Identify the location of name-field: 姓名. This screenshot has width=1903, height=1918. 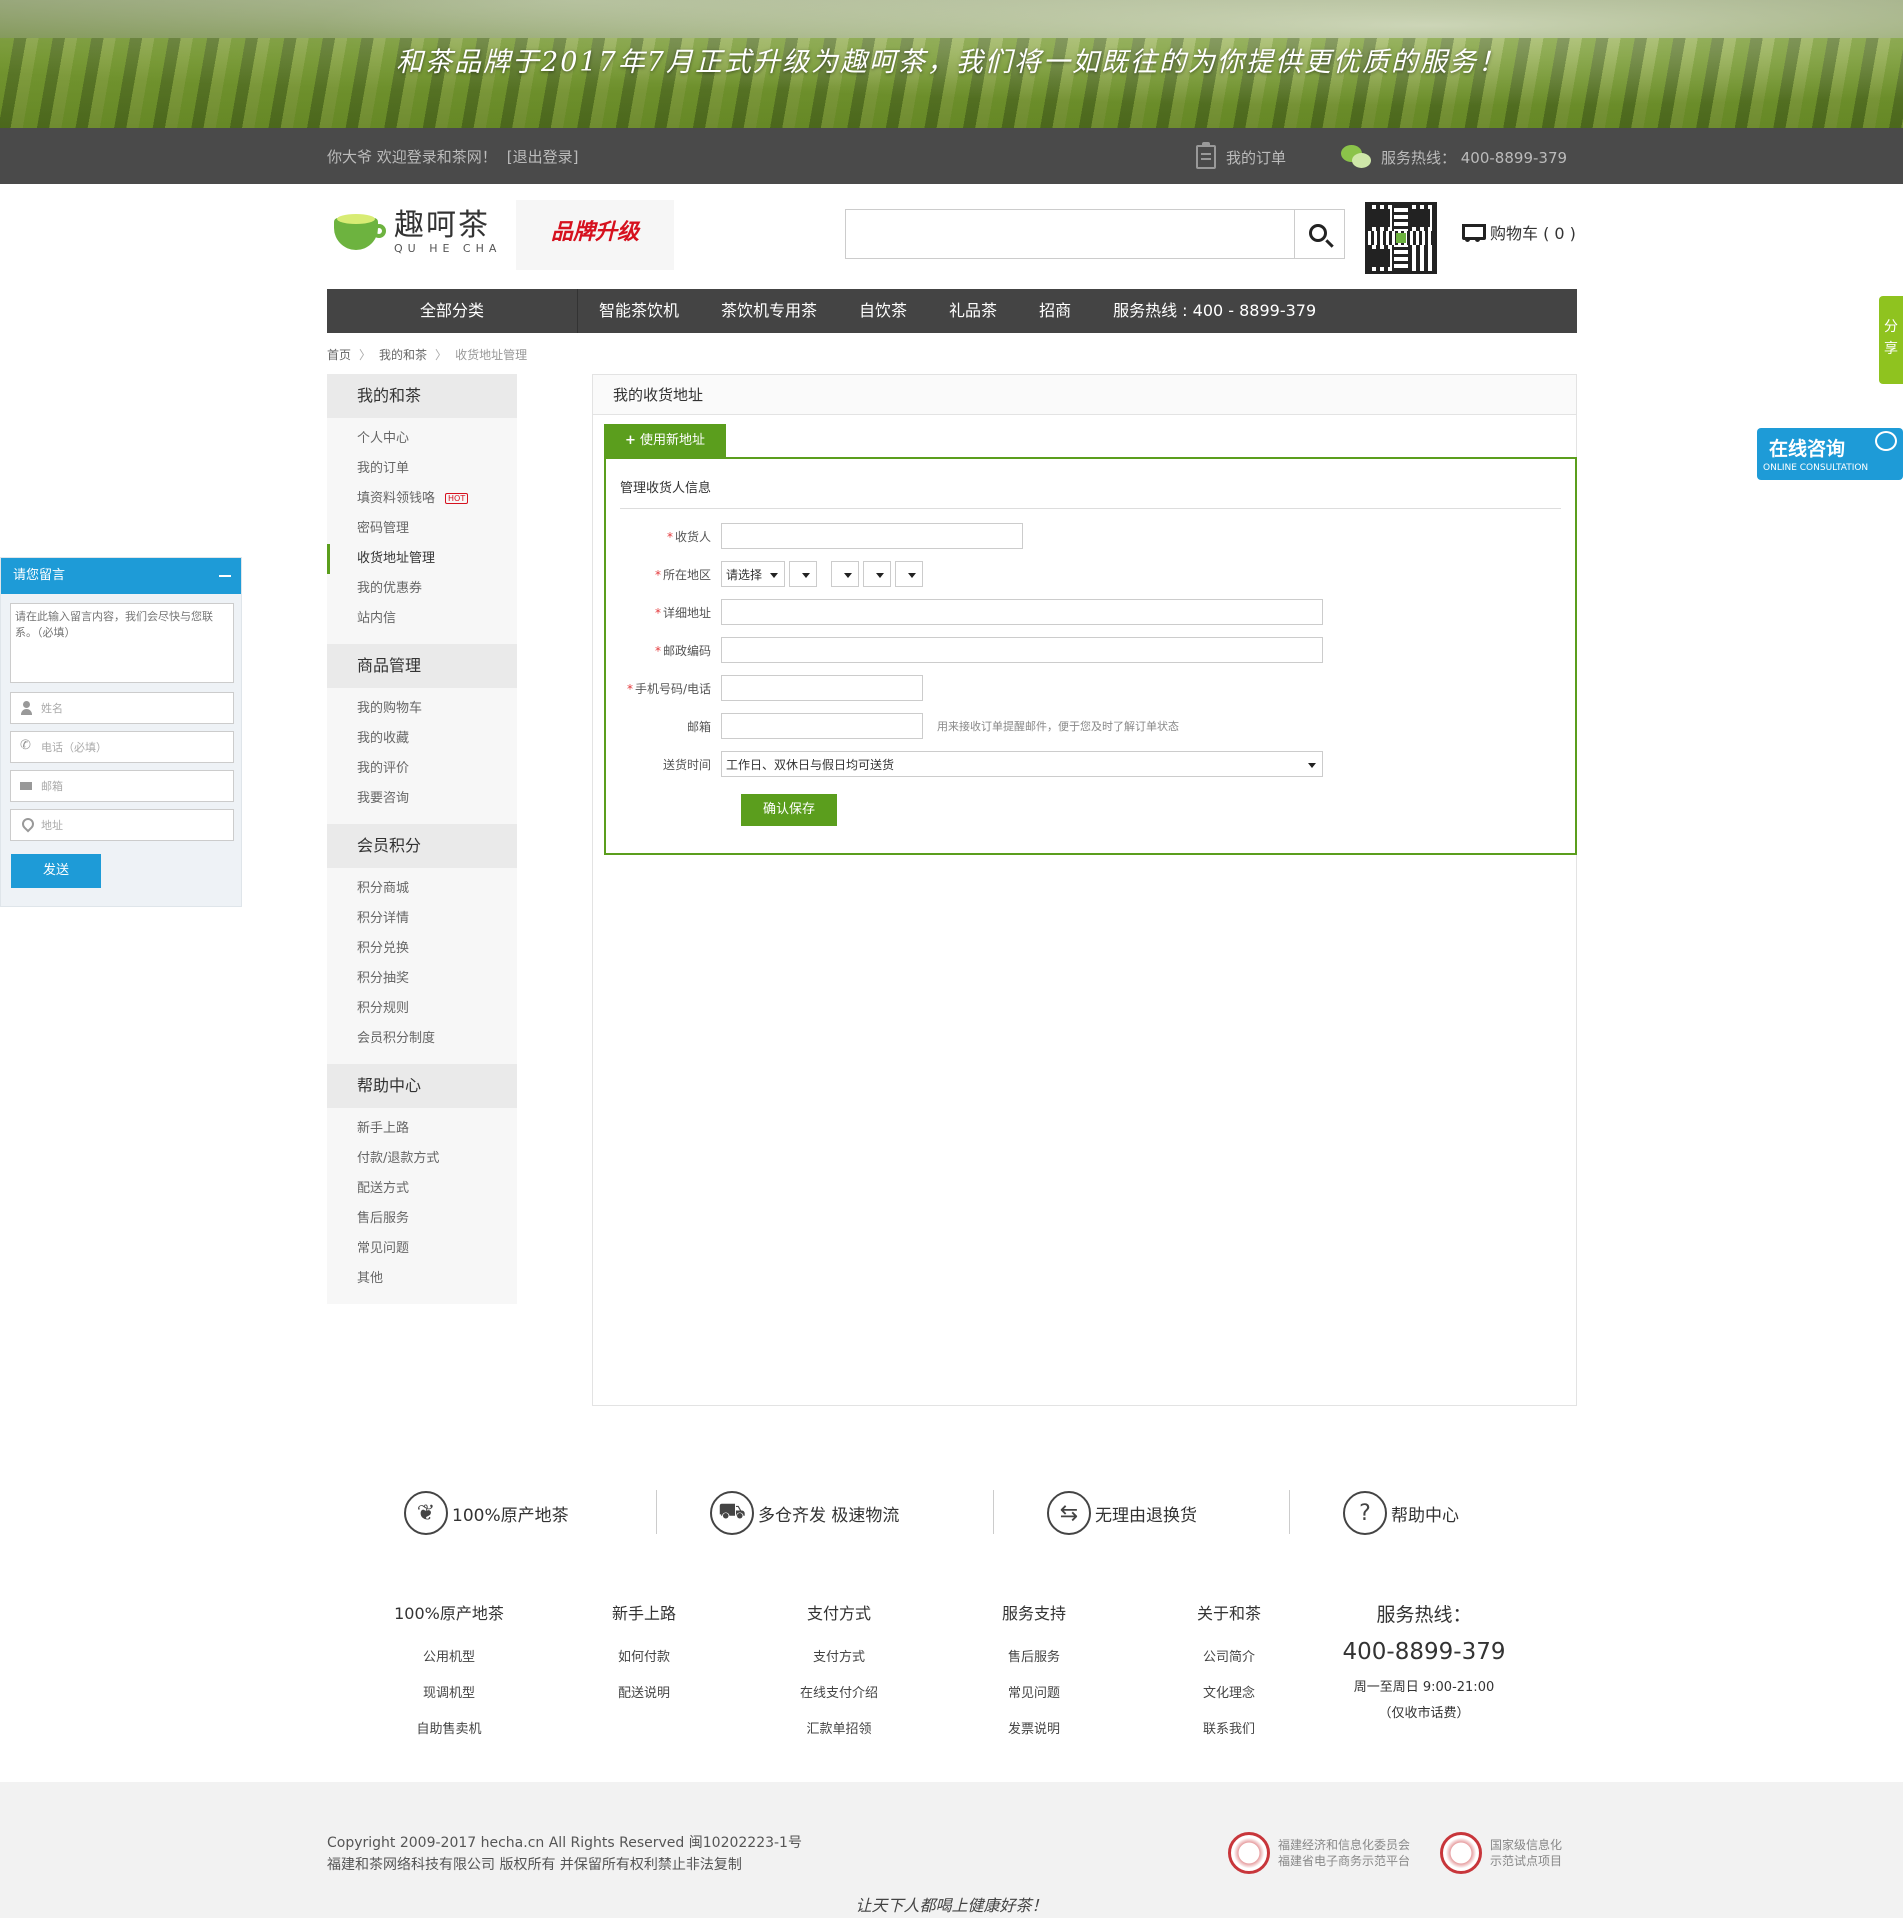
(122, 708).